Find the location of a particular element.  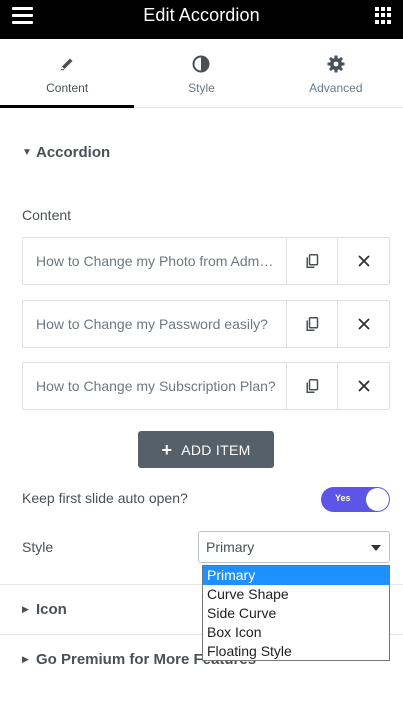

repeater-item: How to Change my Subscription Plan? is located at coordinates (206, 386).